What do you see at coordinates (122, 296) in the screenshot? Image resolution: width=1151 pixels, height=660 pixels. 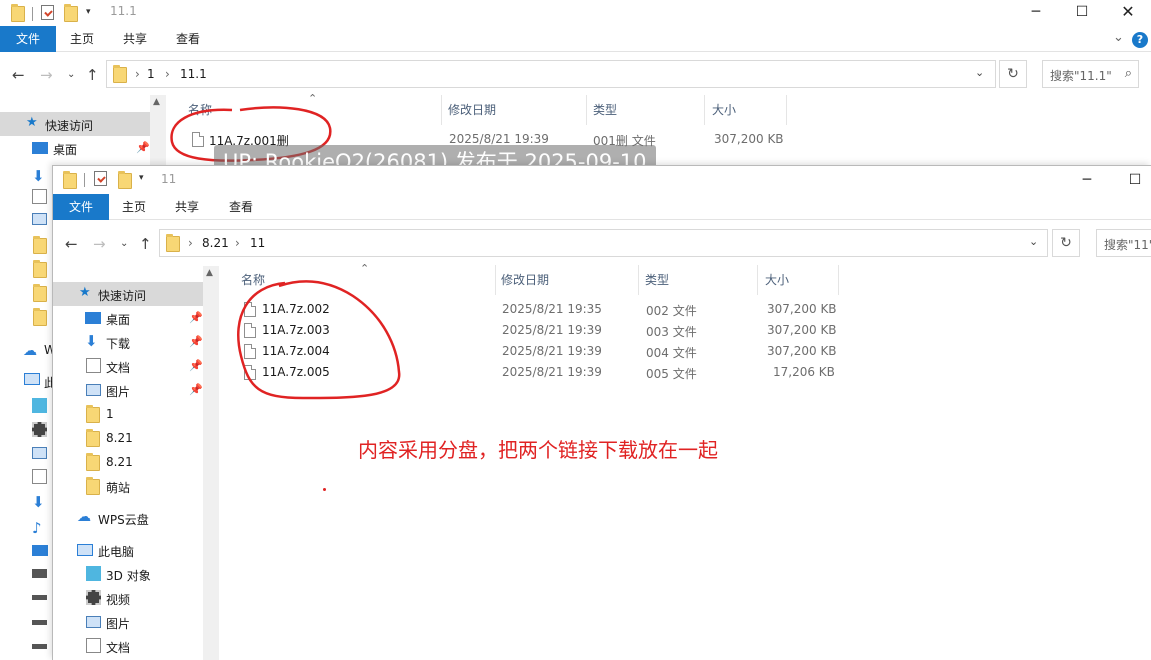 I see `nav-label: 快速访问` at bounding box center [122, 296].